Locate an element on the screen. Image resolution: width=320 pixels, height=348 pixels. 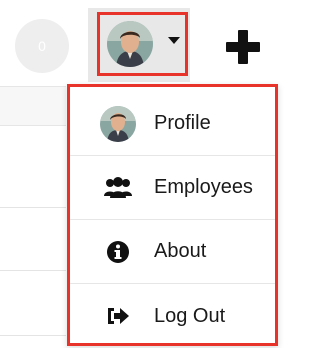
menu-item-profile: Profile is located at coordinates (172, 124).